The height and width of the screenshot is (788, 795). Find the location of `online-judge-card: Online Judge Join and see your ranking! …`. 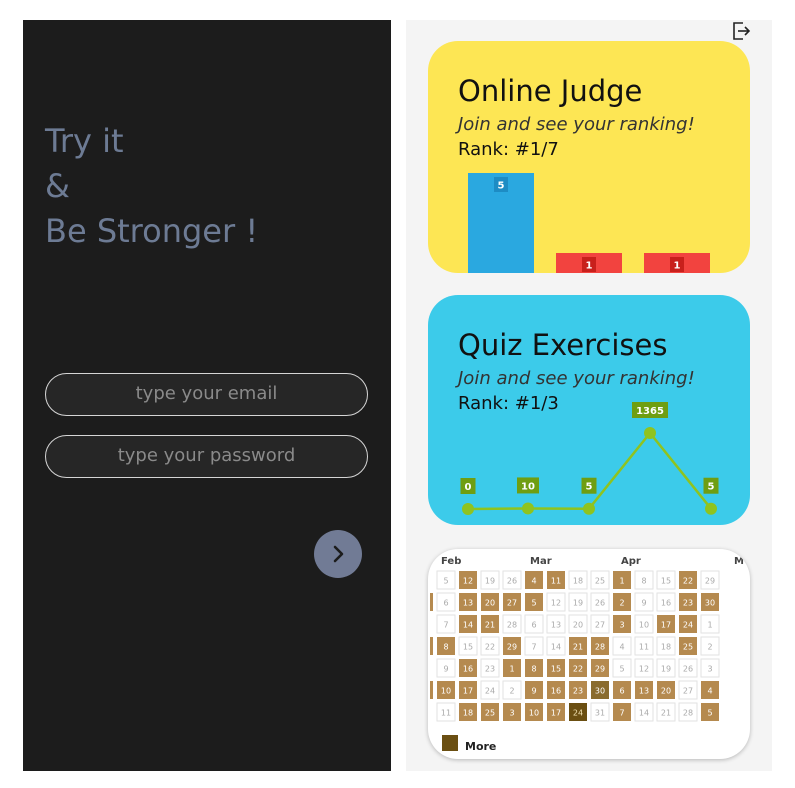

online-judge-card: Online Judge Join and see your ranking! … is located at coordinates (589, 157).